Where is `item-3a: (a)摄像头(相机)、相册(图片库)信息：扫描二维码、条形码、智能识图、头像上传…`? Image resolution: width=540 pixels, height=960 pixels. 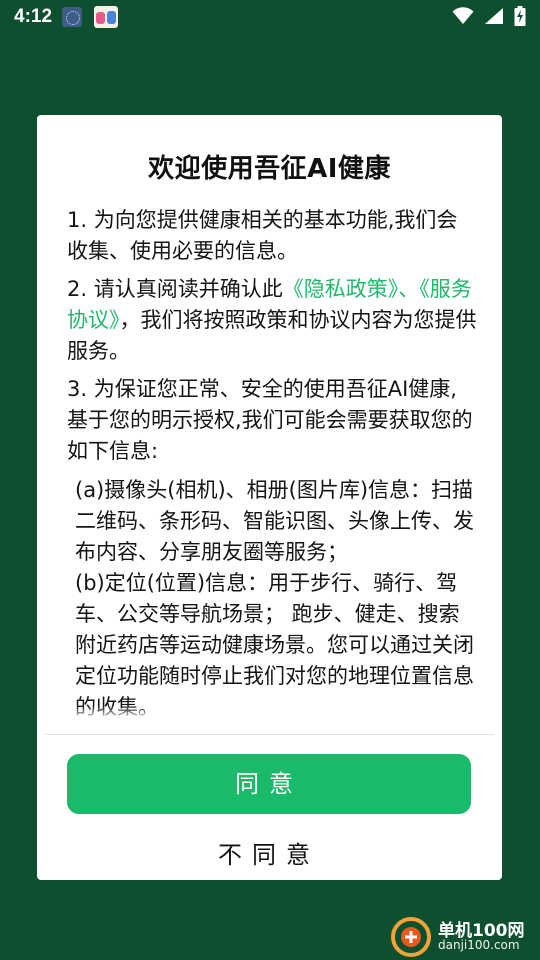
item-3a: (a)摄像头(相机)、相册(图片库)信息：扫描二维码、条形码、智能识图、头像上传… is located at coordinates (274, 521).